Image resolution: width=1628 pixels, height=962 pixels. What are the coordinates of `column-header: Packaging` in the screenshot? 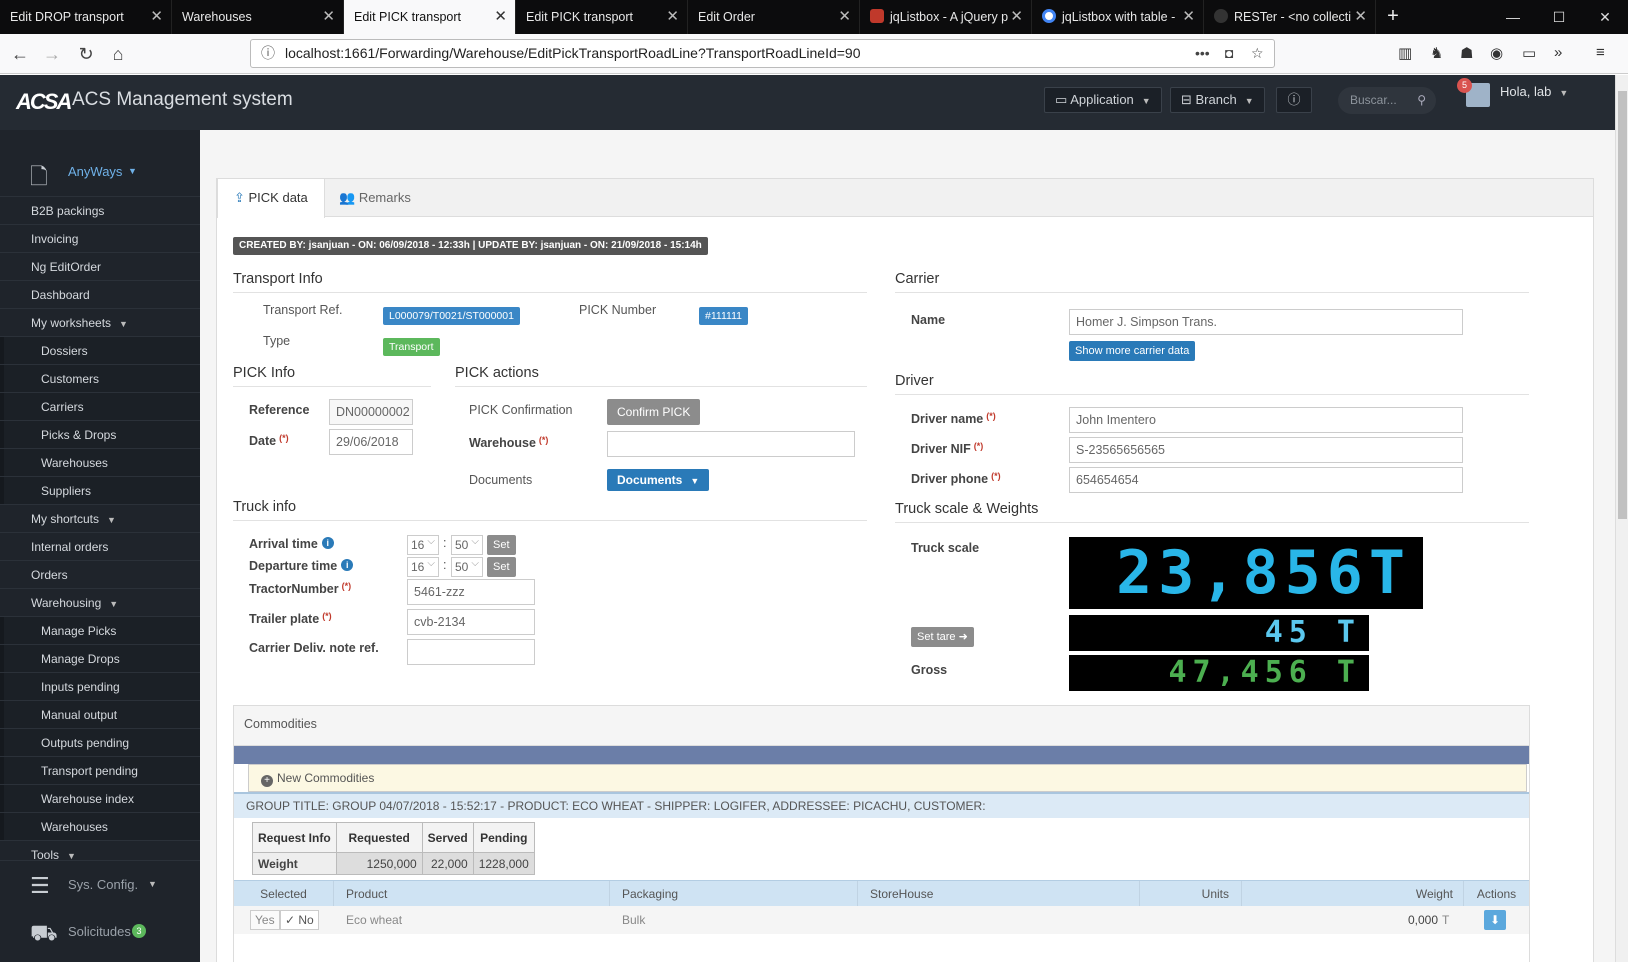 It's located at (734, 894).